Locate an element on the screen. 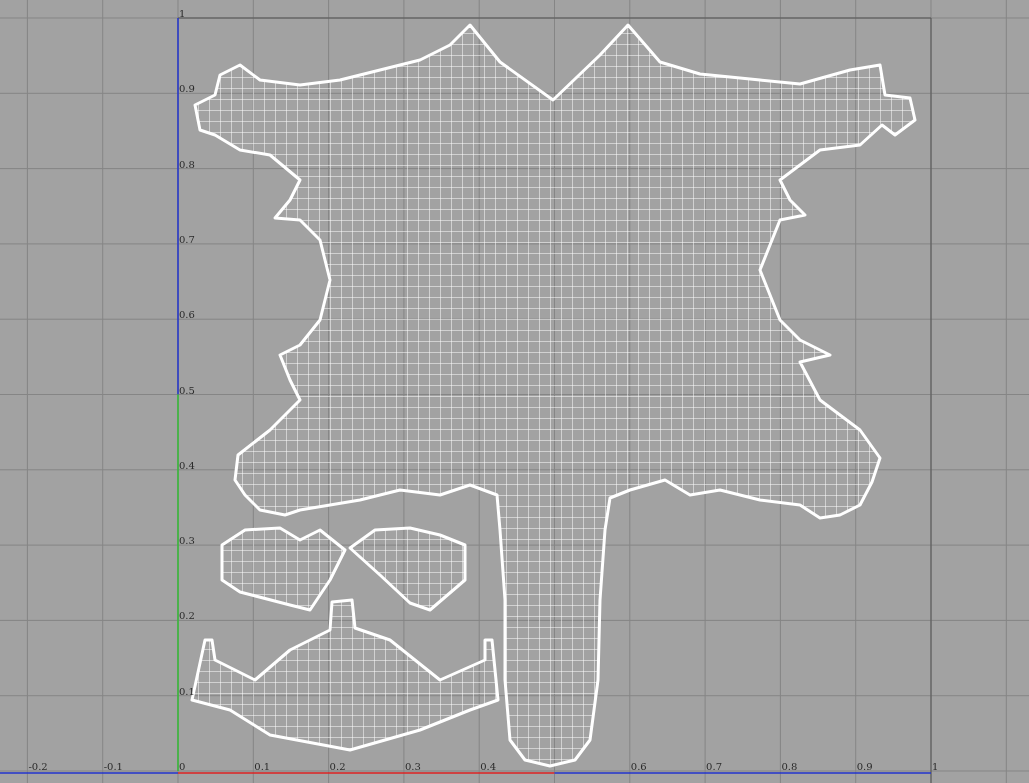 Image resolution: width=1029 pixels, height=783 pixels. u-axis-label: 0.7 is located at coordinates (714, 766).